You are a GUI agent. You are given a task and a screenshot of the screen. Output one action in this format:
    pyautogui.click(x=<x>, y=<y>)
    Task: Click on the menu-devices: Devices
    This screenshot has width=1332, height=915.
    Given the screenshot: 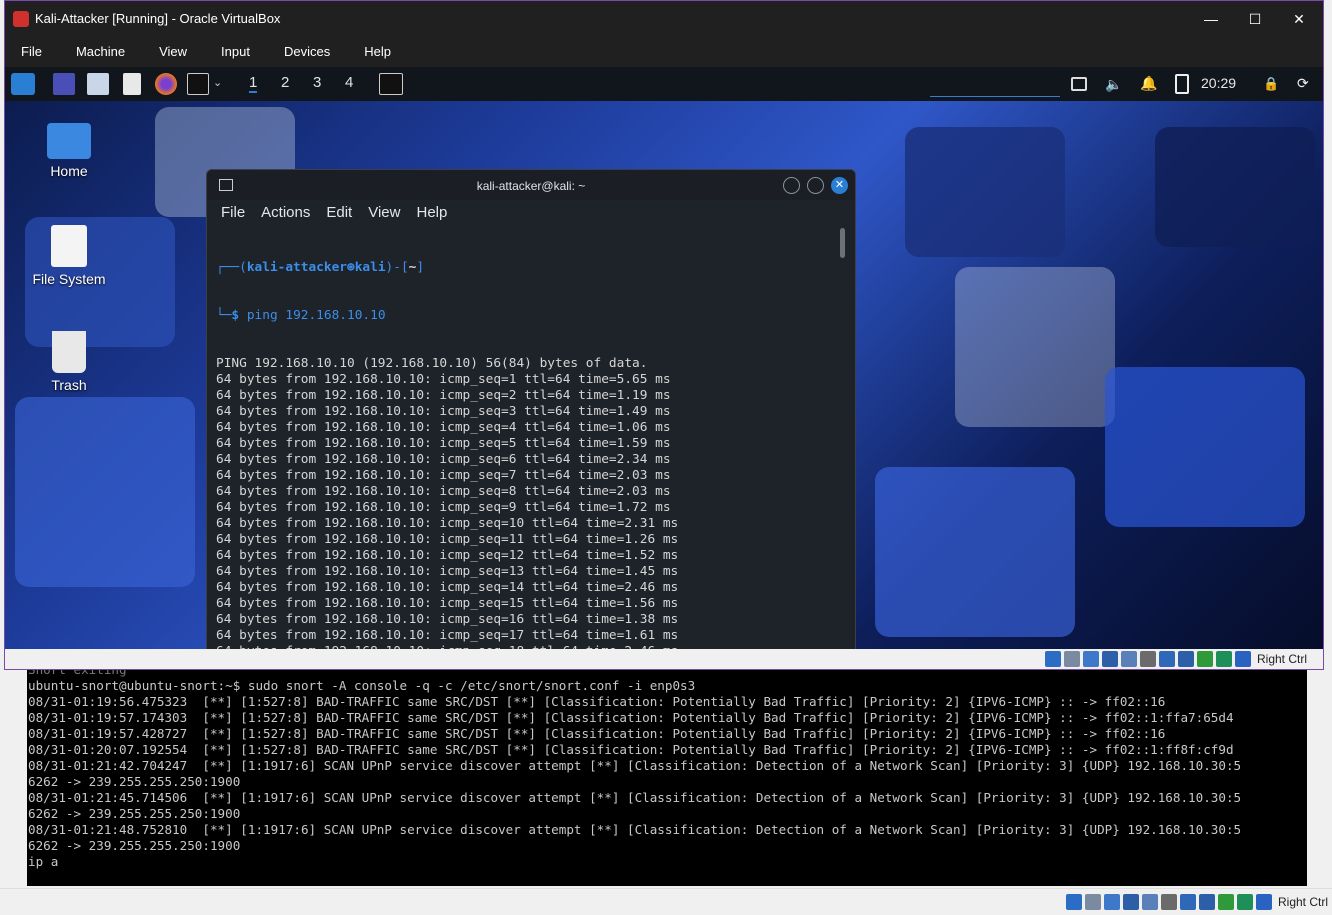 What is the action you would take?
    pyautogui.click(x=307, y=51)
    